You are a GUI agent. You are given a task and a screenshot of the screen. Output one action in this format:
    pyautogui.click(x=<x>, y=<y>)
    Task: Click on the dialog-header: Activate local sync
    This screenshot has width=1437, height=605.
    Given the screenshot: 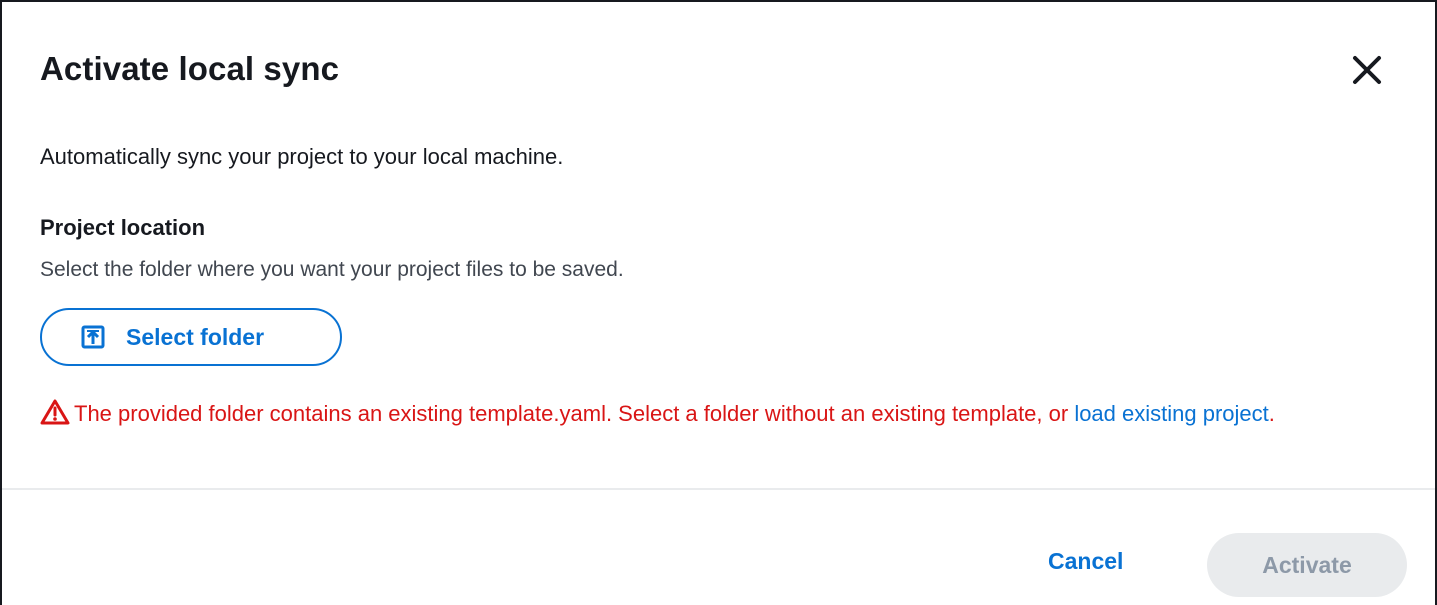 What is the action you would take?
    pyautogui.click(x=722, y=74)
    